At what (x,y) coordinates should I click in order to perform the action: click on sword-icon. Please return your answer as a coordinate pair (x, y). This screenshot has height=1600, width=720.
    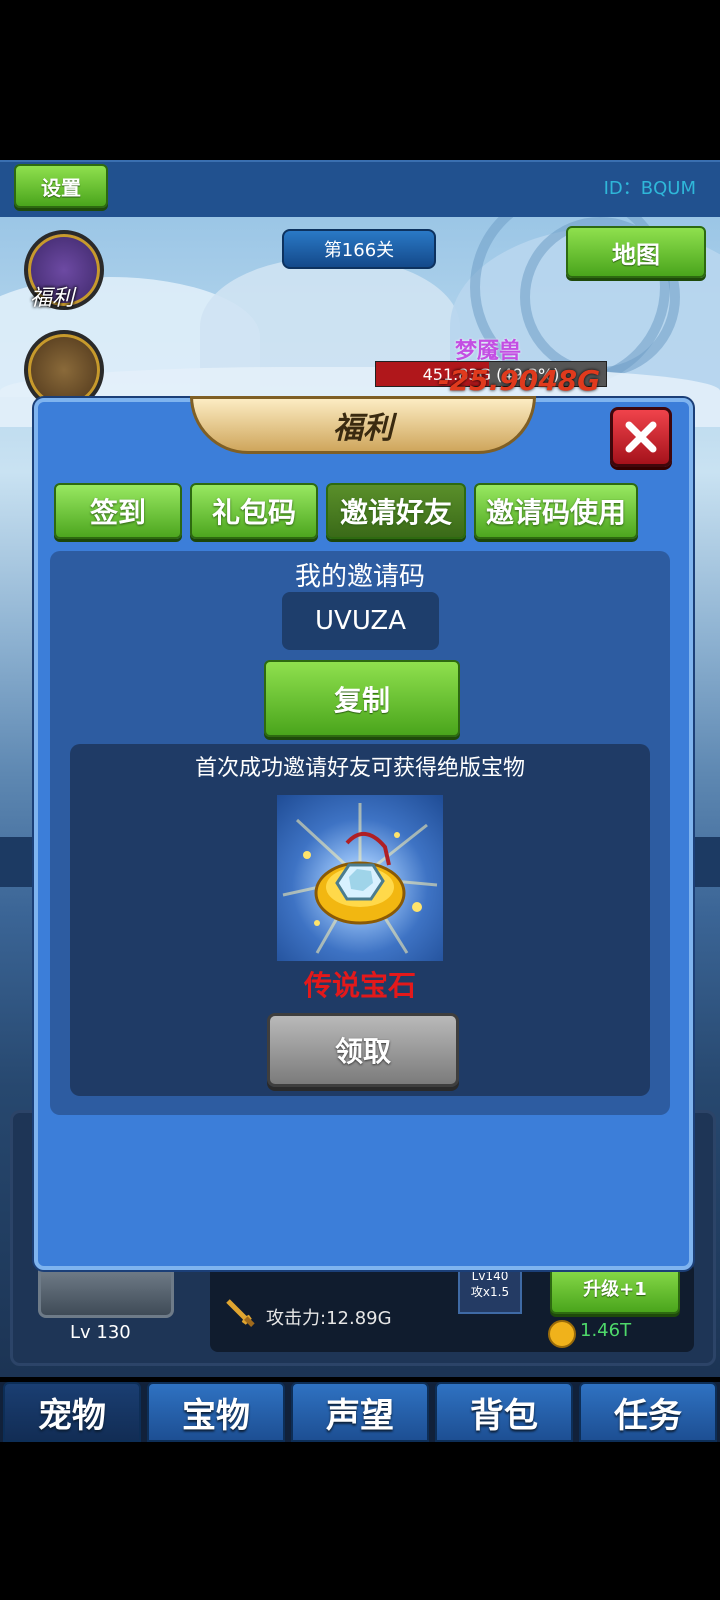
    Looking at the image, I should click on (241, 1314).